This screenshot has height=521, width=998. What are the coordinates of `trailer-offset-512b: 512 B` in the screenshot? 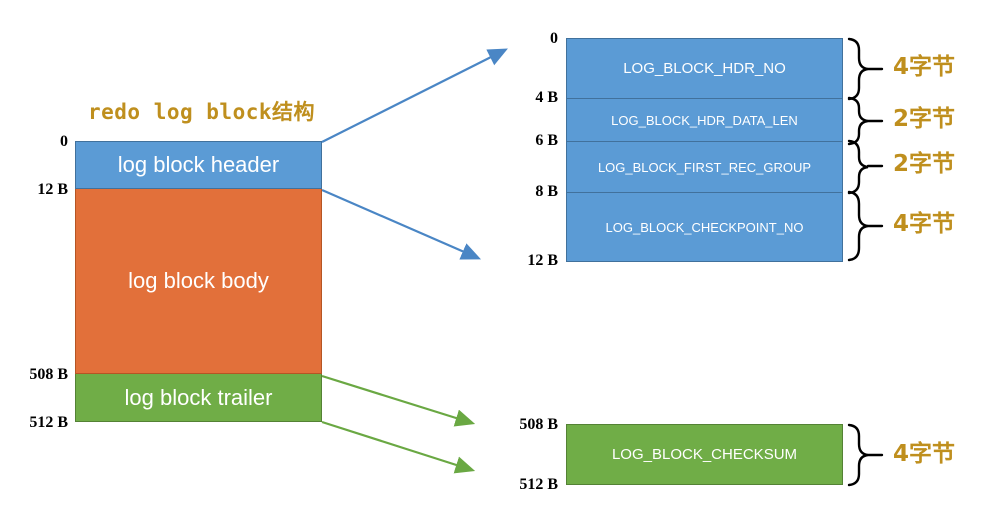 It's located at (538, 484).